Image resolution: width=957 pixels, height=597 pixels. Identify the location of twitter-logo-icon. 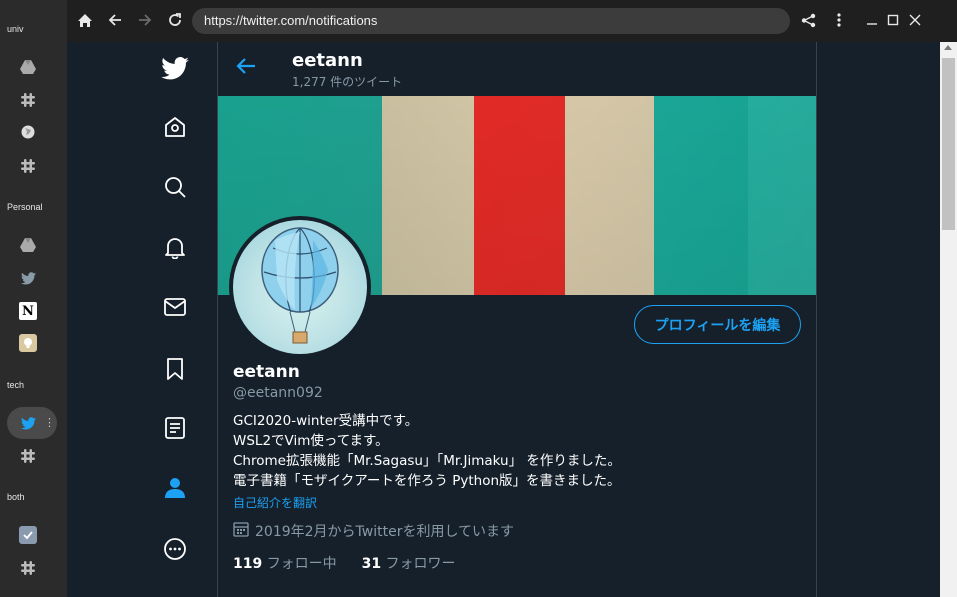
(175, 68).